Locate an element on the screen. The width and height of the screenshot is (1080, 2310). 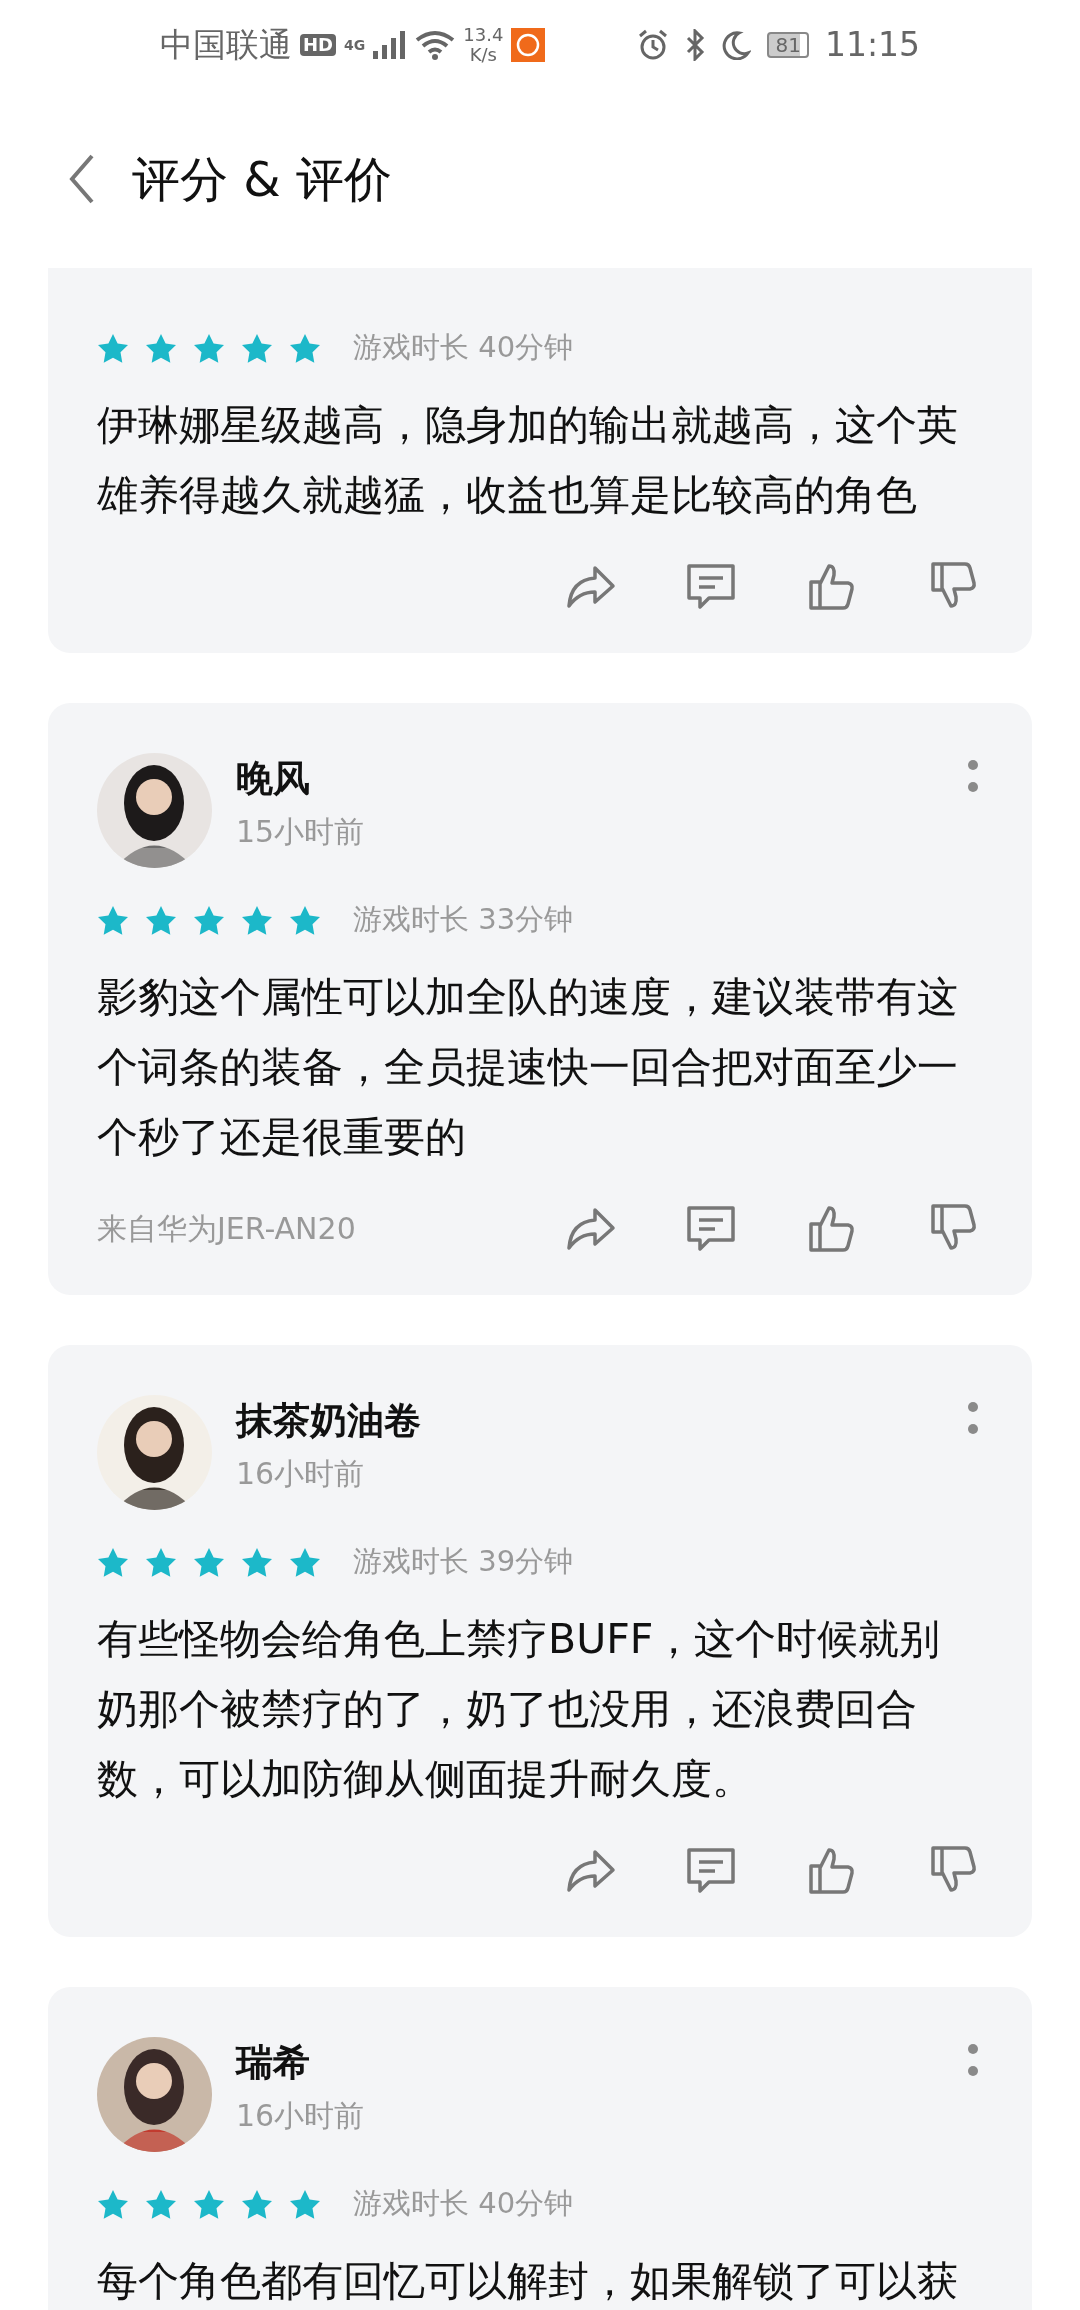
back-button is located at coordinates (82, 179).